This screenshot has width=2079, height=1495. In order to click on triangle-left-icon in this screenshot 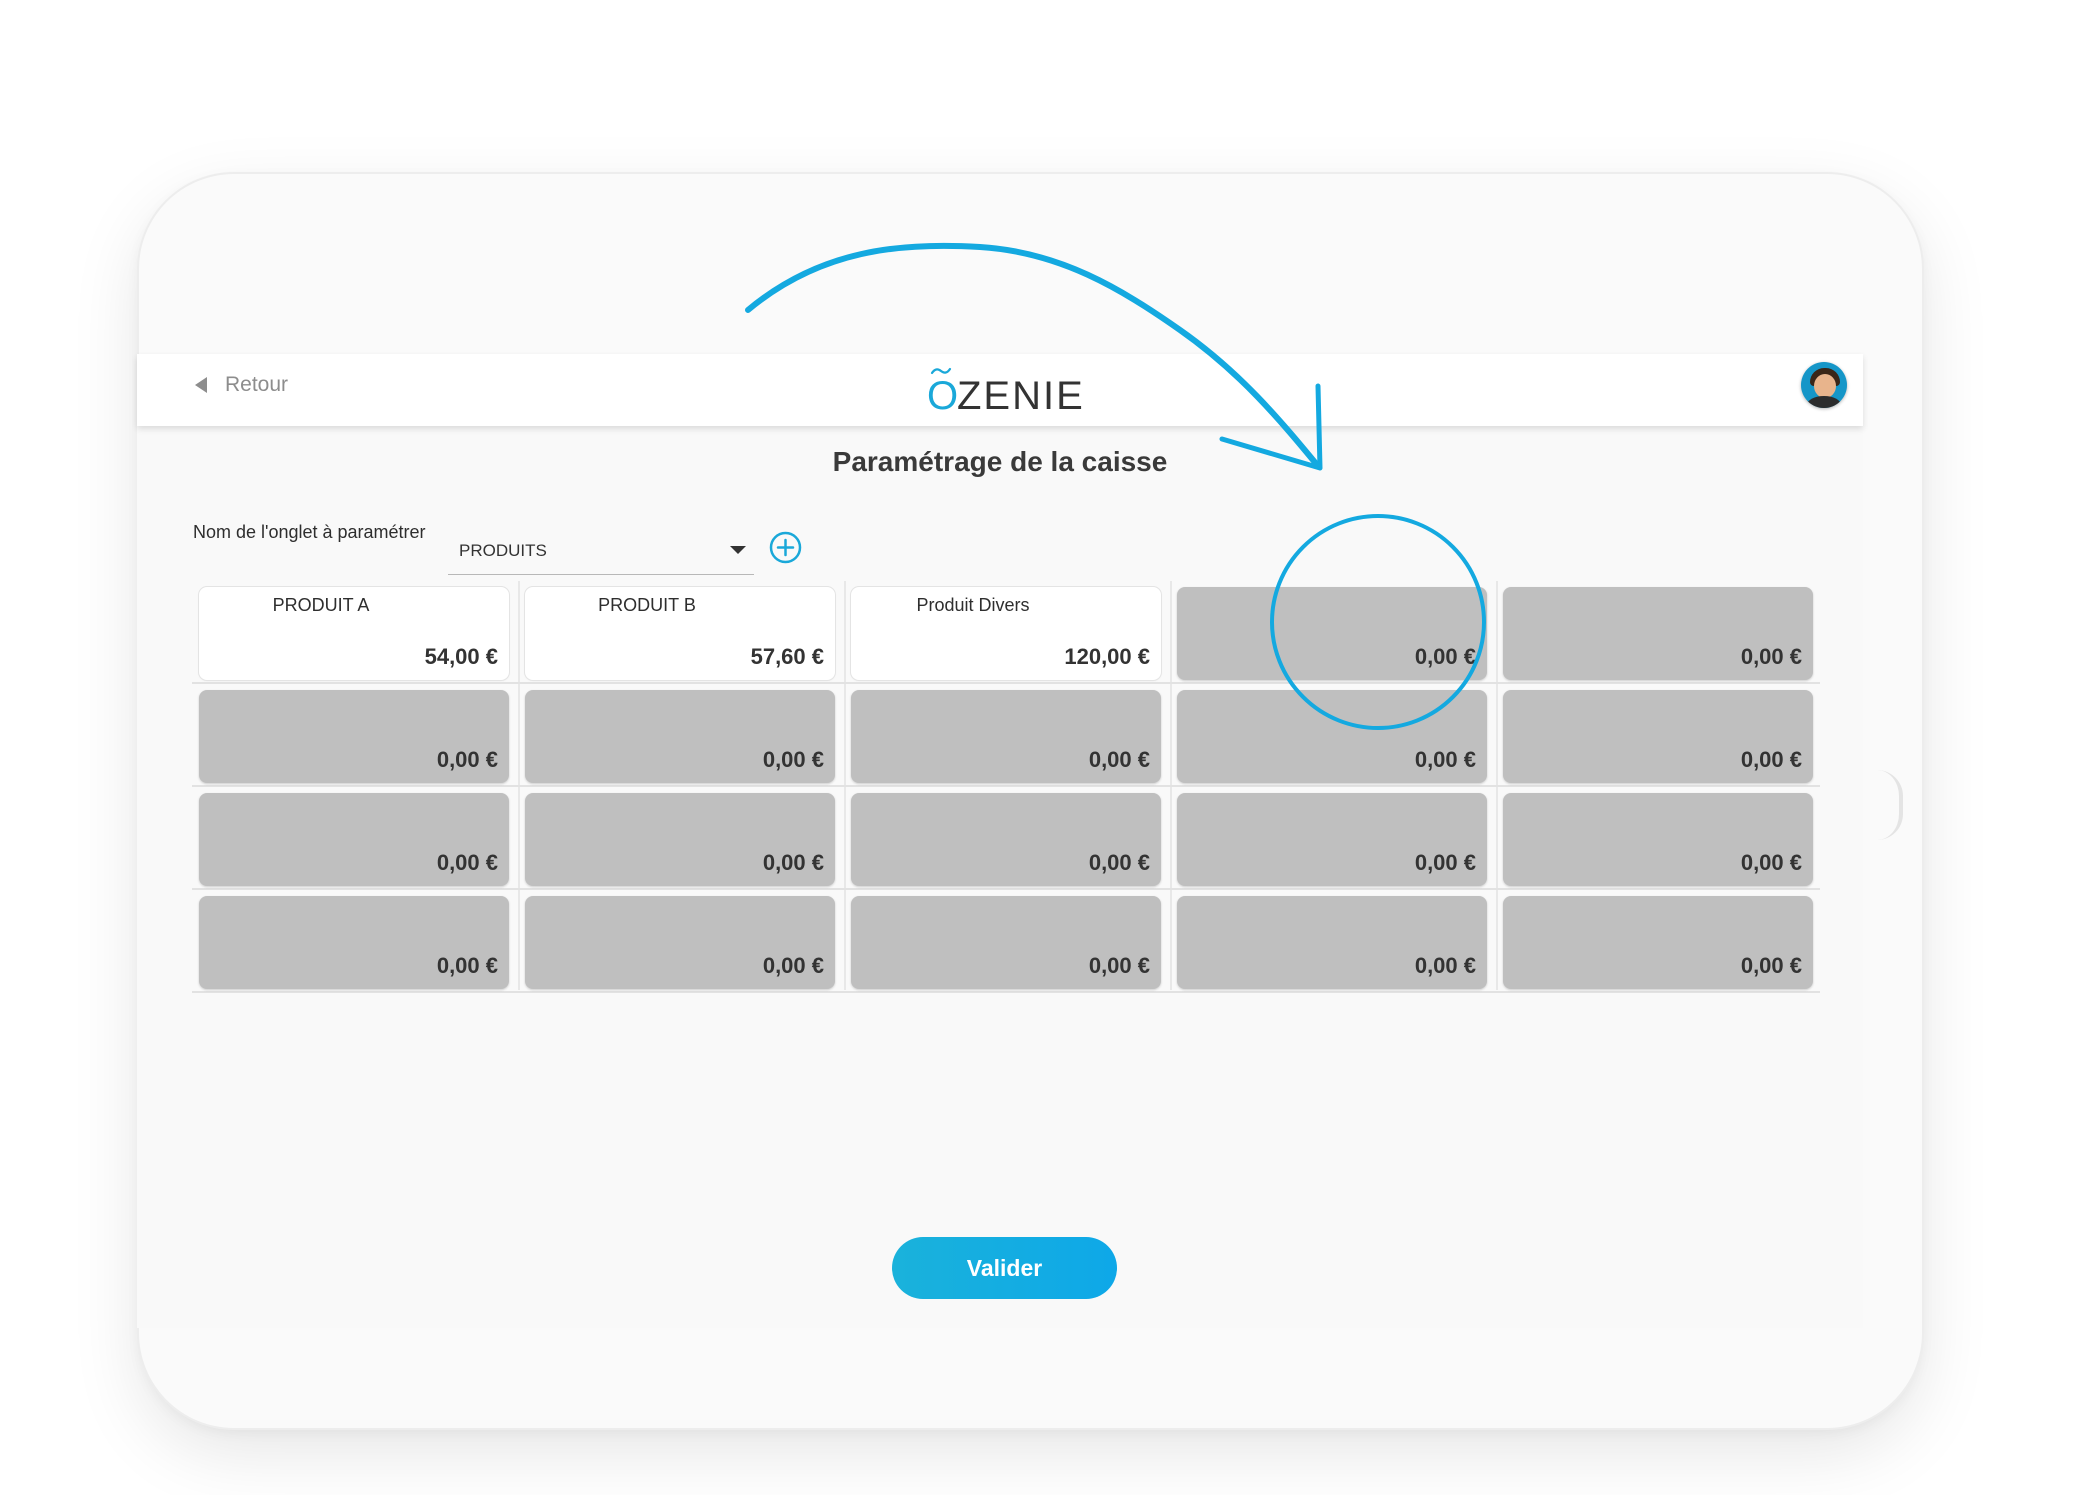, I will do `click(201, 385)`.